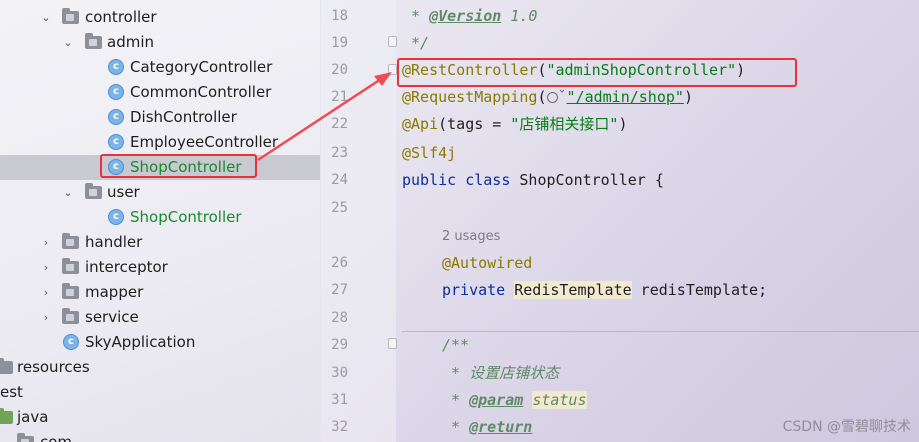 The width and height of the screenshot is (919, 442). What do you see at coordinates (339, 373) in the screenshot?
I see `line-number: 30` at bounding box center [339, 373].